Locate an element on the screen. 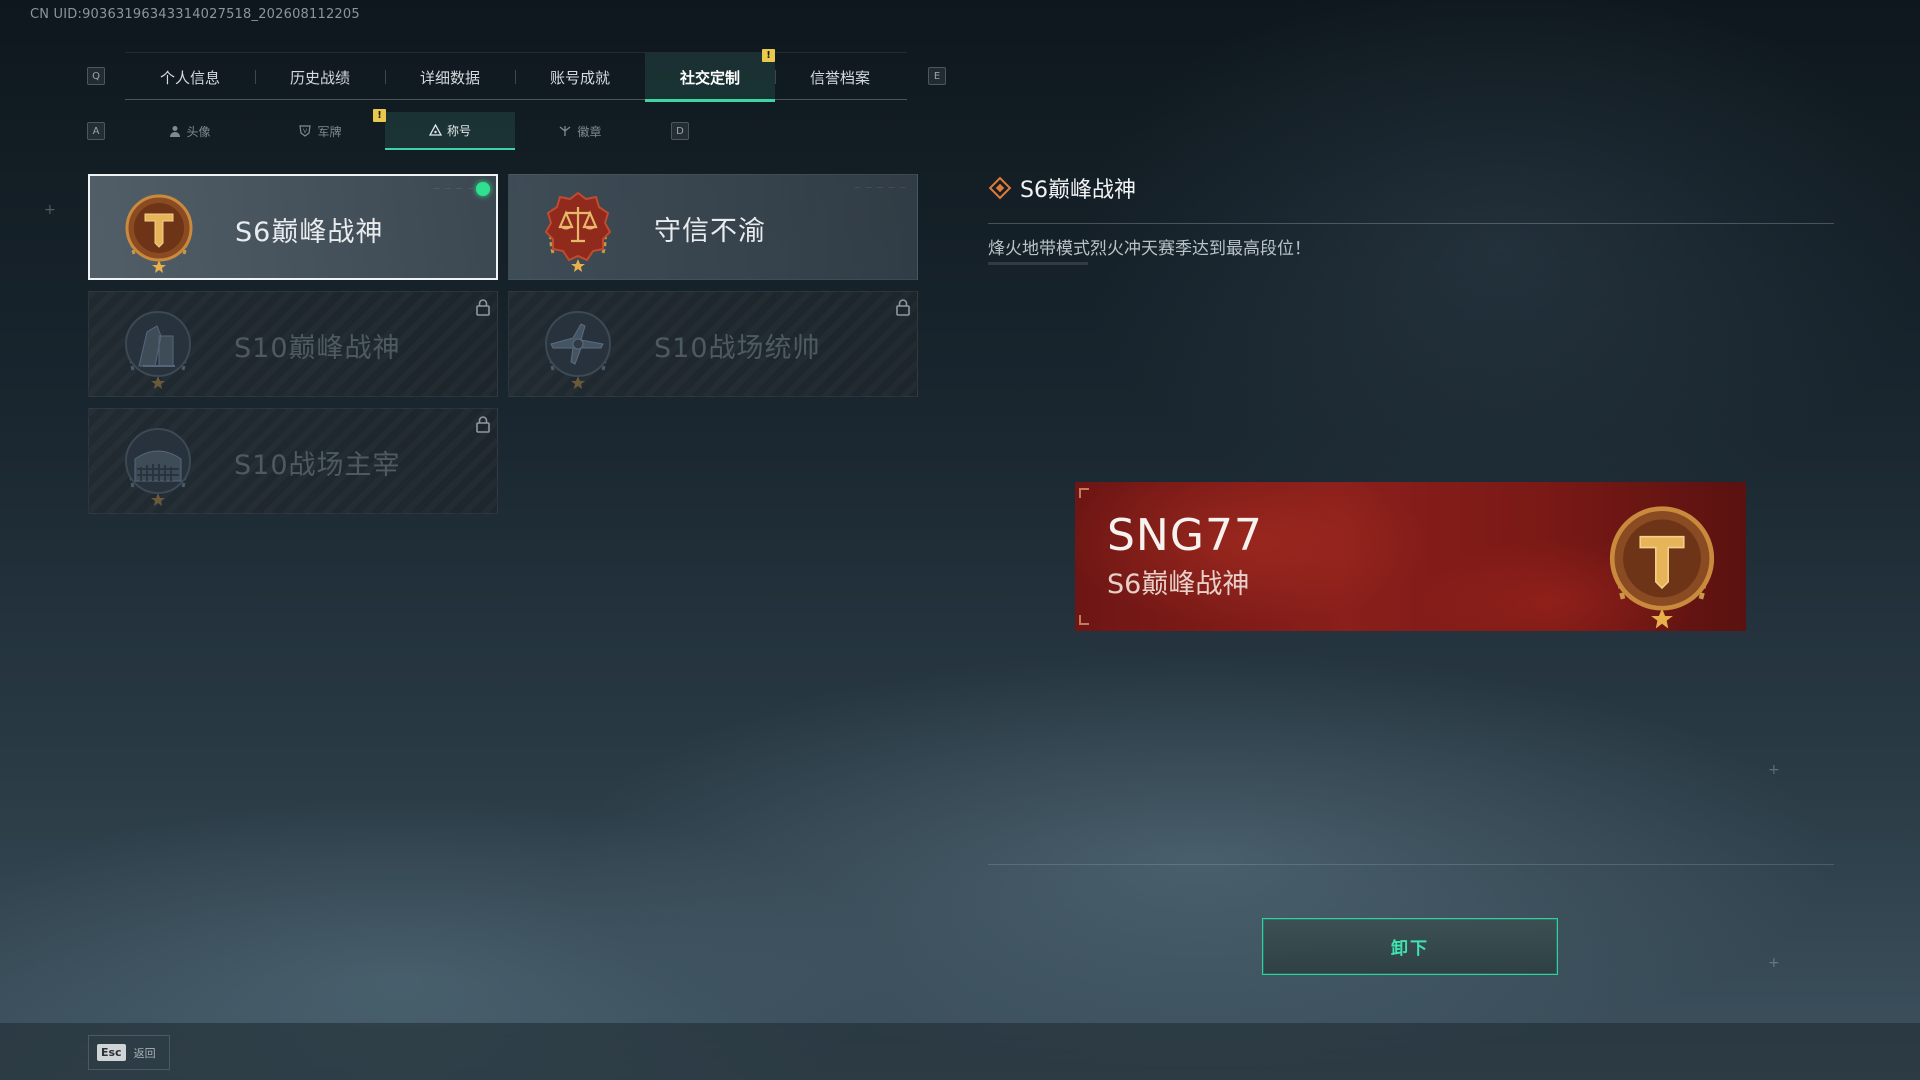  title-card-label: S6巅峰战神 is located at coordinates (309, 232).